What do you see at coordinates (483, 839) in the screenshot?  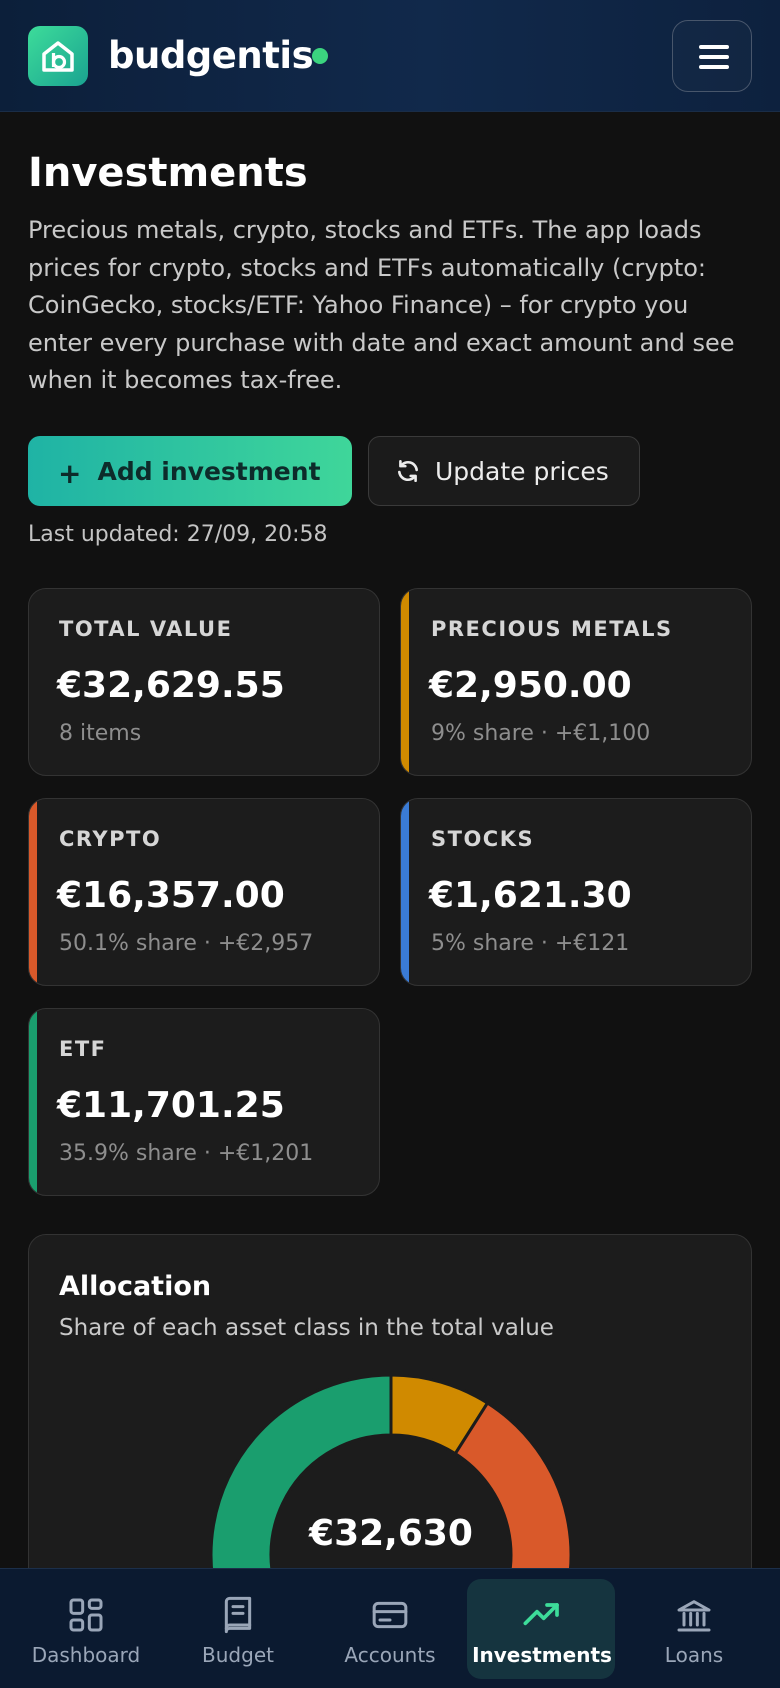 I see `card-label: STOCKS` at bounding box center [483, 839].